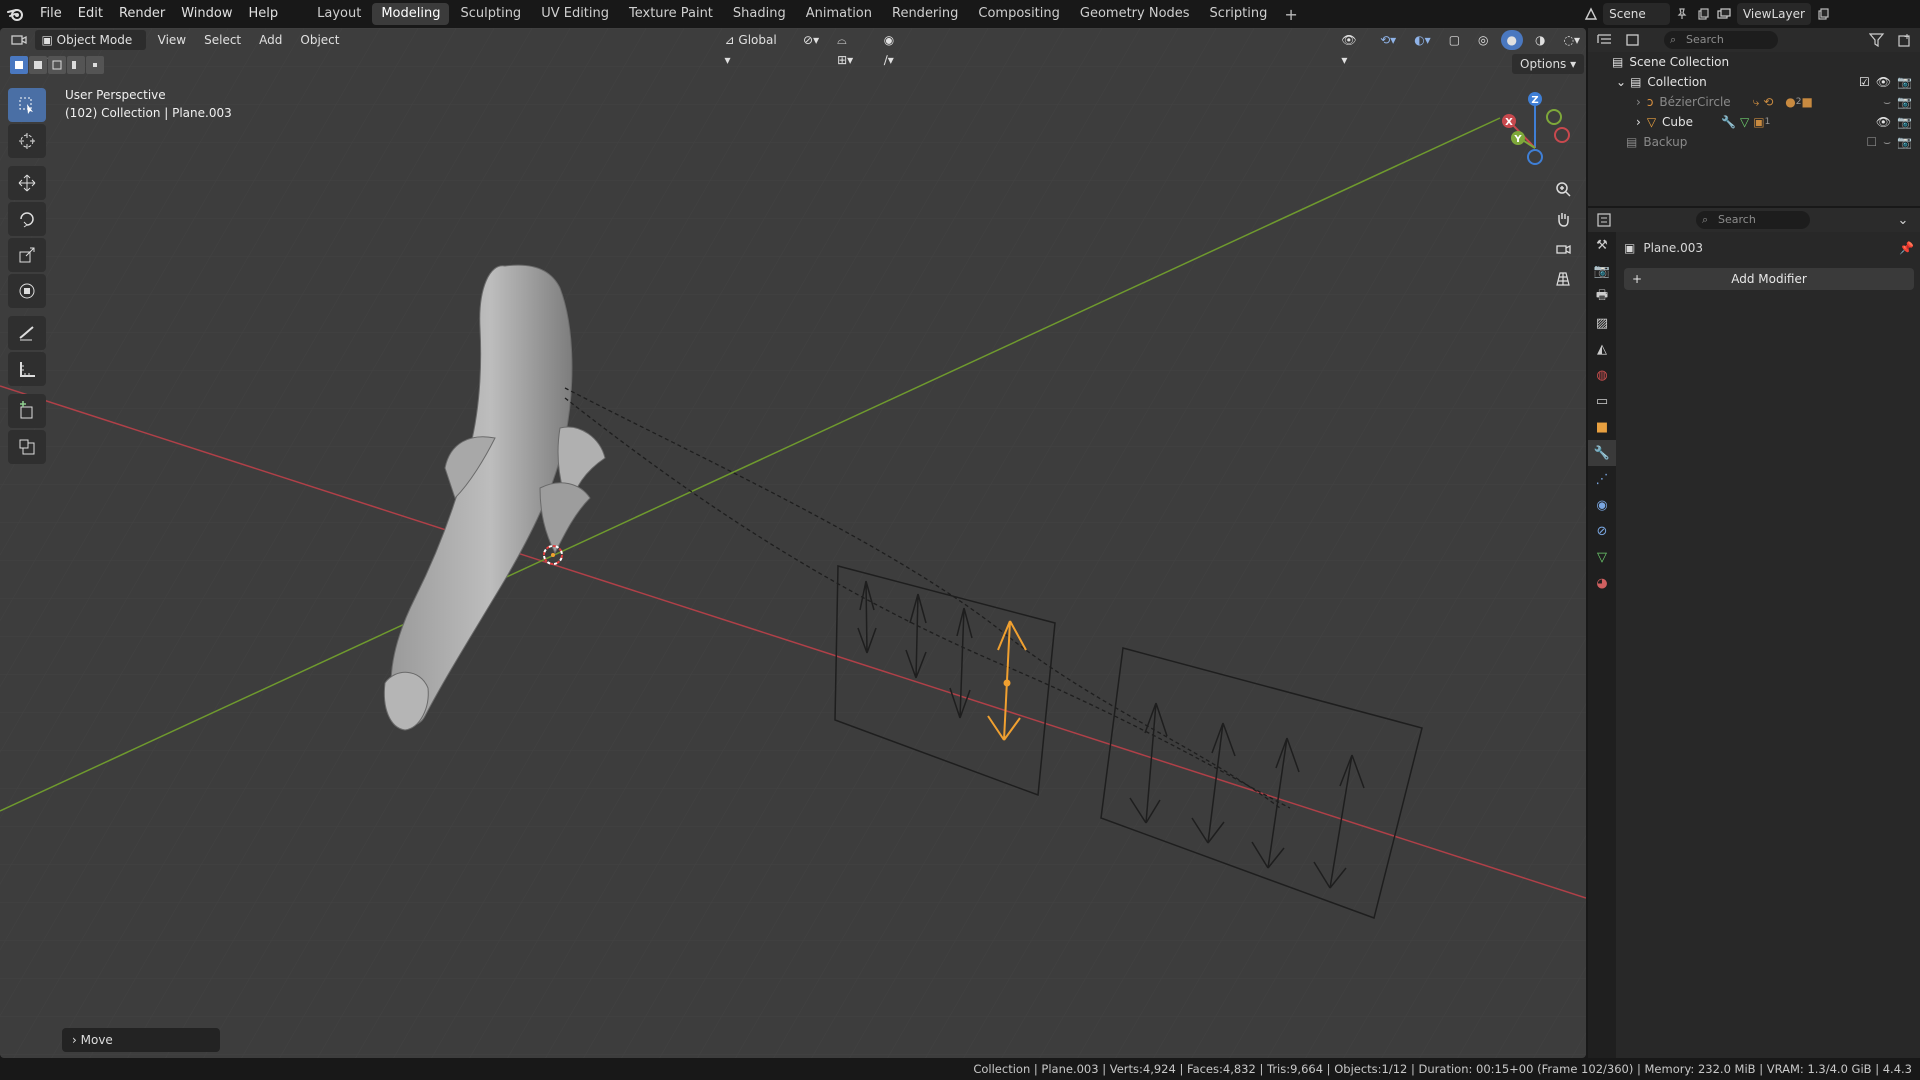 This screenshot has width=1920, height=1080. I want to click on select-extend-icon, so click(38, 65).